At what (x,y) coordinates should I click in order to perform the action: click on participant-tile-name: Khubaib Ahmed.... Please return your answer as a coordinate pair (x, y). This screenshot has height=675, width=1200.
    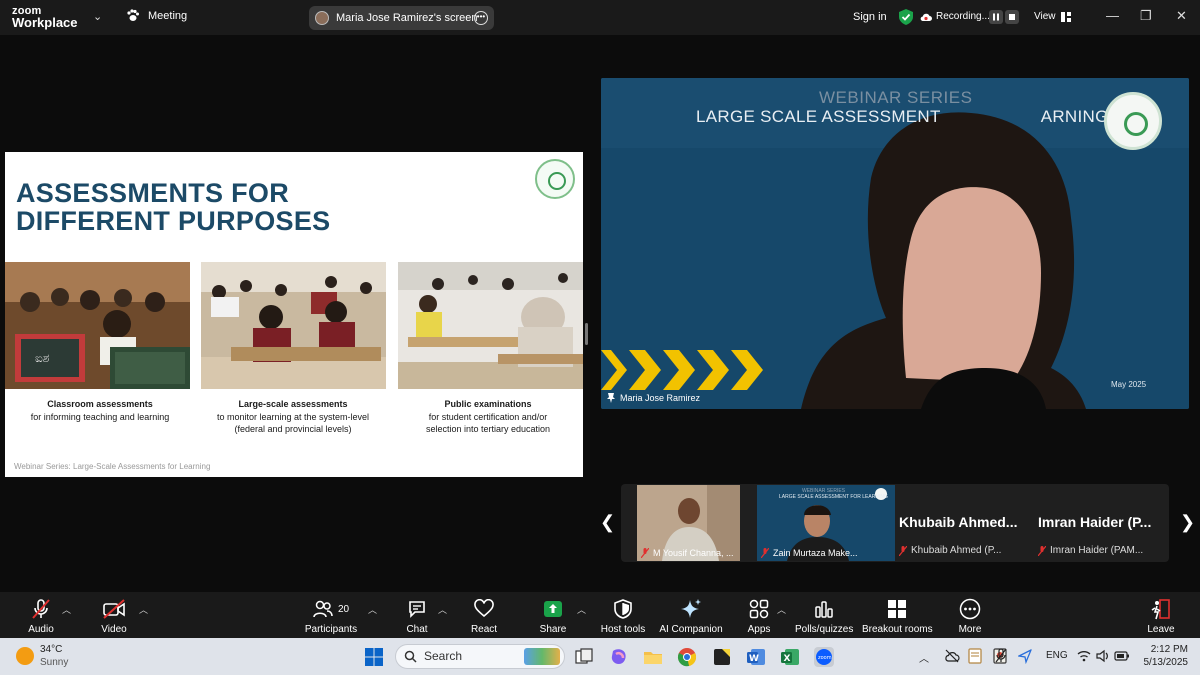
    Looking at the image, I should click on (965, 522).